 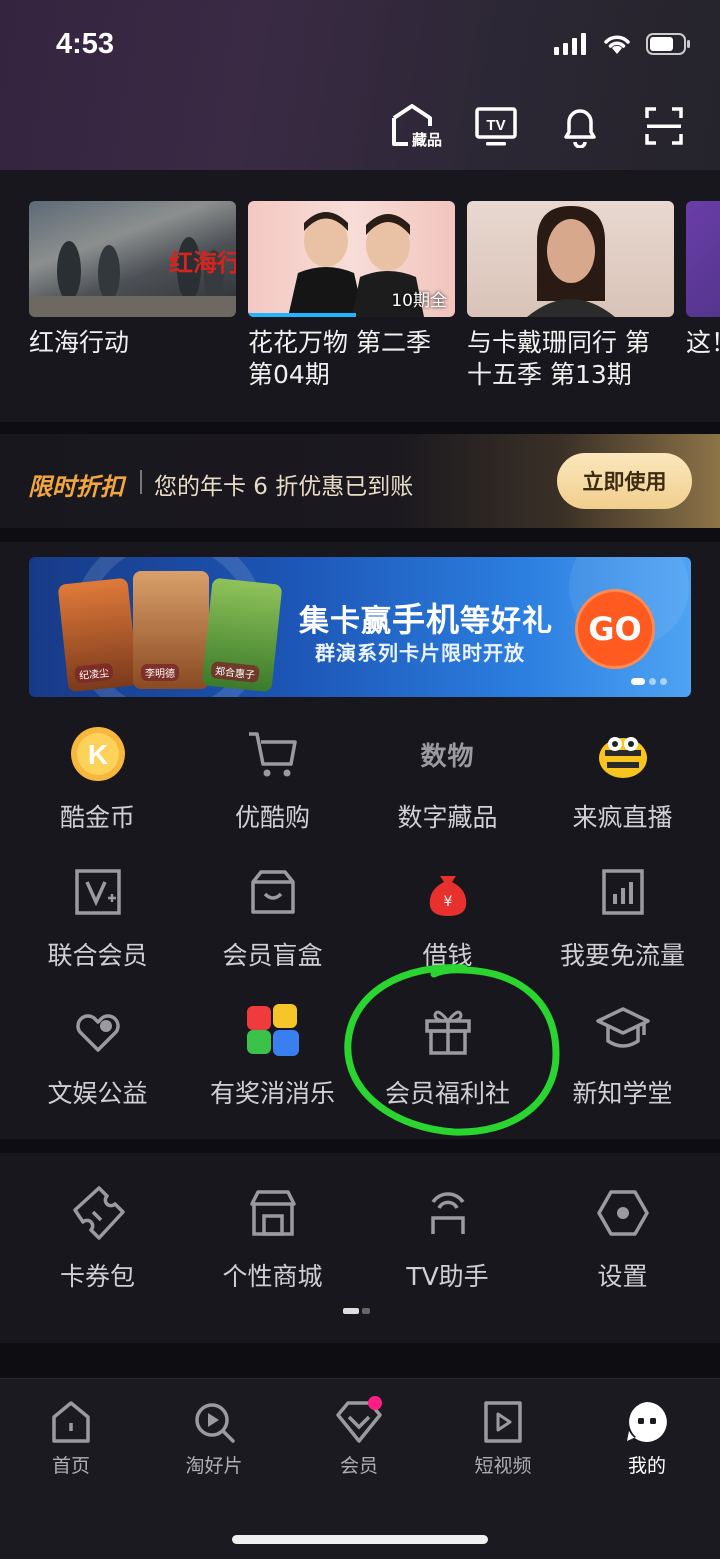 I want to click on history-thumbnail: 红海行动, so click(x=132, y=259).